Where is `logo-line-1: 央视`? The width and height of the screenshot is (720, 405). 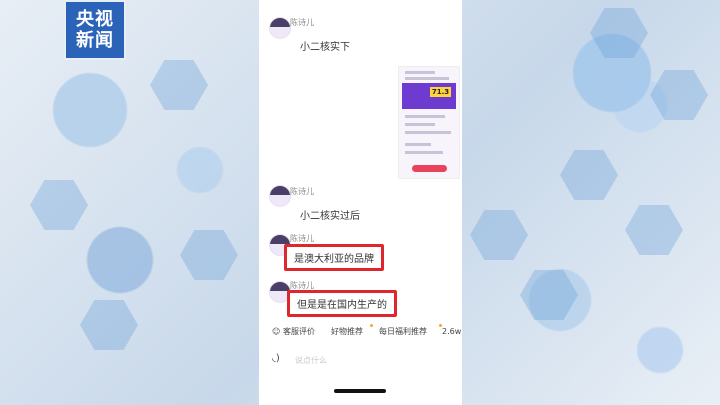
logo-line-1: 央视 is located at coordinates (95, 19).